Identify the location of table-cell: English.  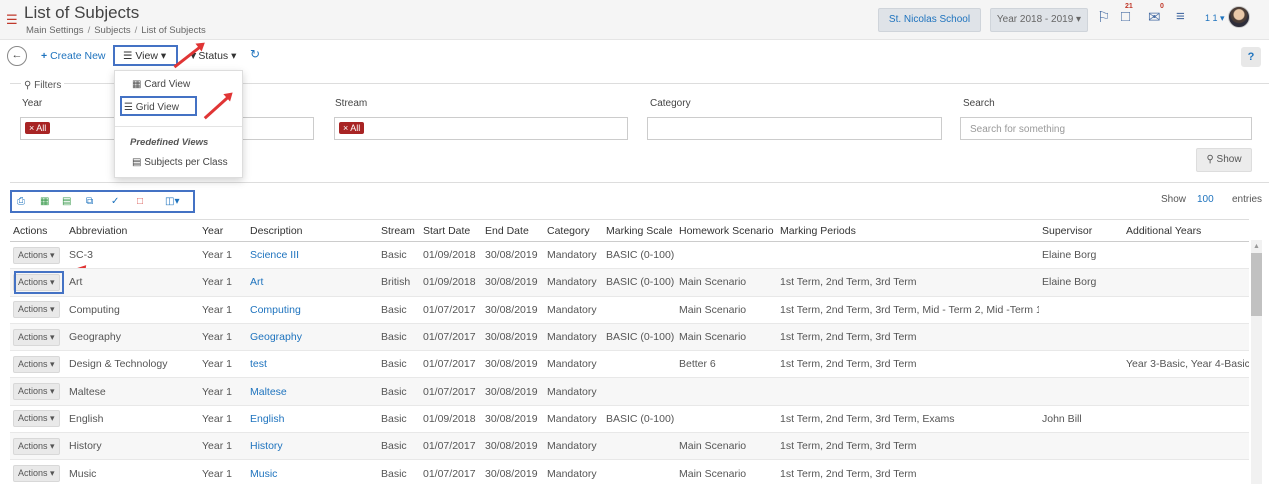
(312, 419).